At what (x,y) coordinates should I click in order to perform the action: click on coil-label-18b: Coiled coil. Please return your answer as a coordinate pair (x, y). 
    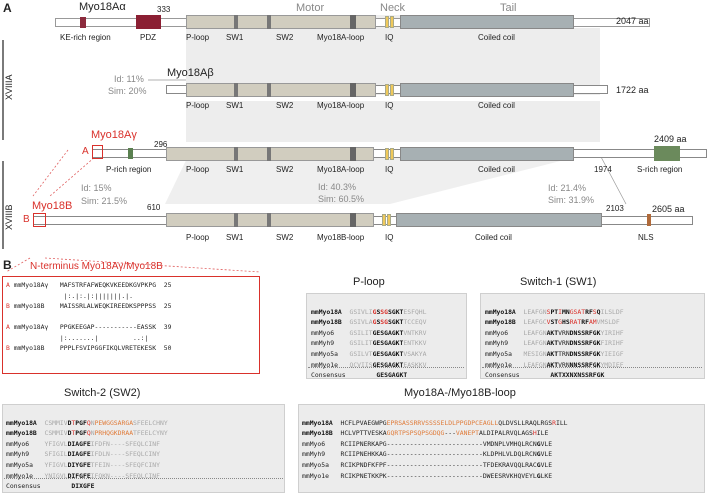
    Looking at the image, I should click on (493, 237).